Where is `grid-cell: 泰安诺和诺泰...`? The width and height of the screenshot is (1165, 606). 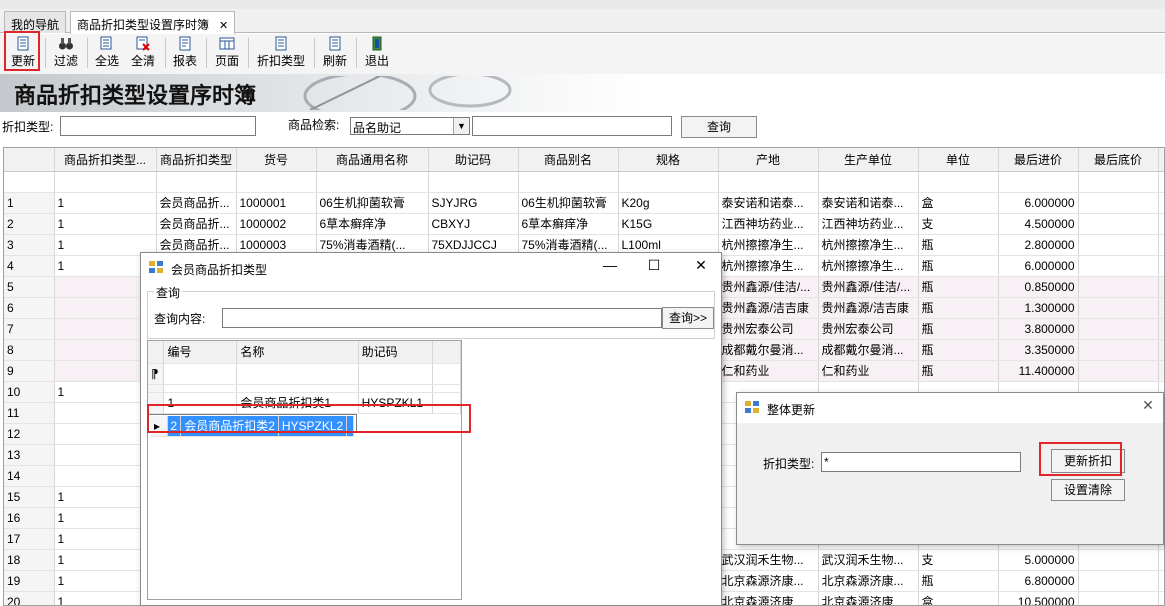
grid-cell: 泰安诺和诺泰... is located at coordinates (868, 203).